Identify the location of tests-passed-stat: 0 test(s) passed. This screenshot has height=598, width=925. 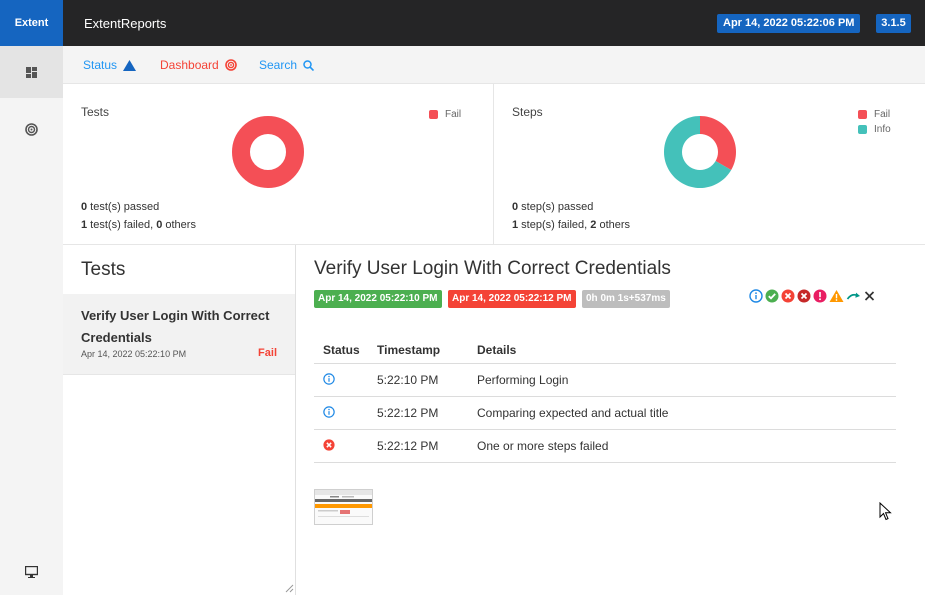
(120, 207).